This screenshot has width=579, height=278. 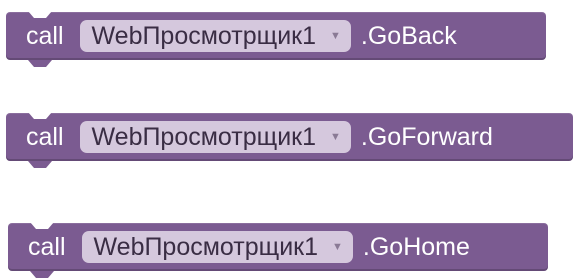 What do you see at coordinates (426, 136) in the screenshot?
I see `method-name: .GoForward` at bounding box center [426, 136].